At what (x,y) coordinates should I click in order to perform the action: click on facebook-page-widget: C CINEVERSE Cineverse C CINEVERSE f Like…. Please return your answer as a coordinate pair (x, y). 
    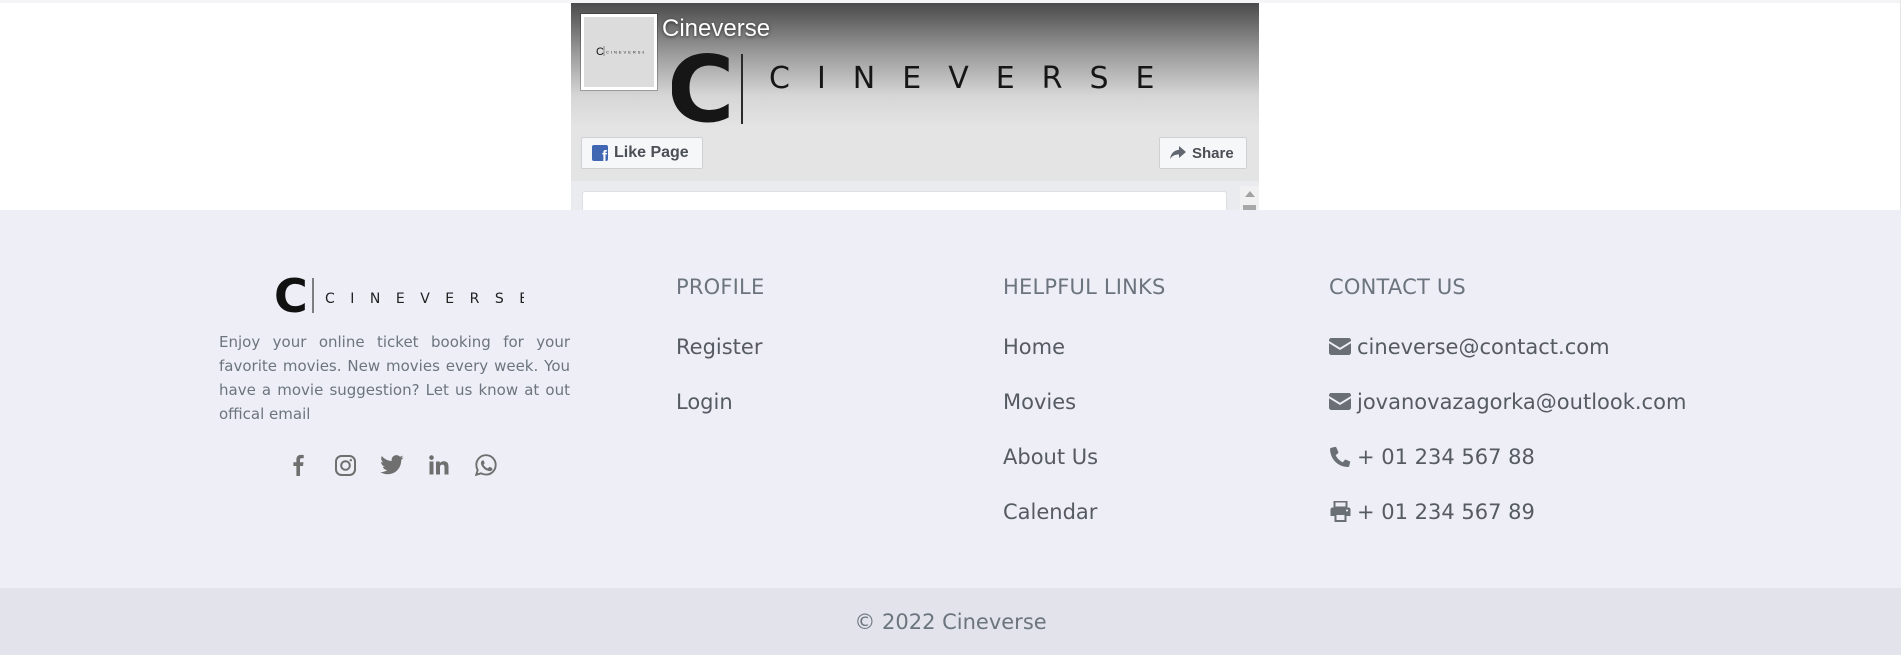
    Looking at the image, I should click on (915, 106).